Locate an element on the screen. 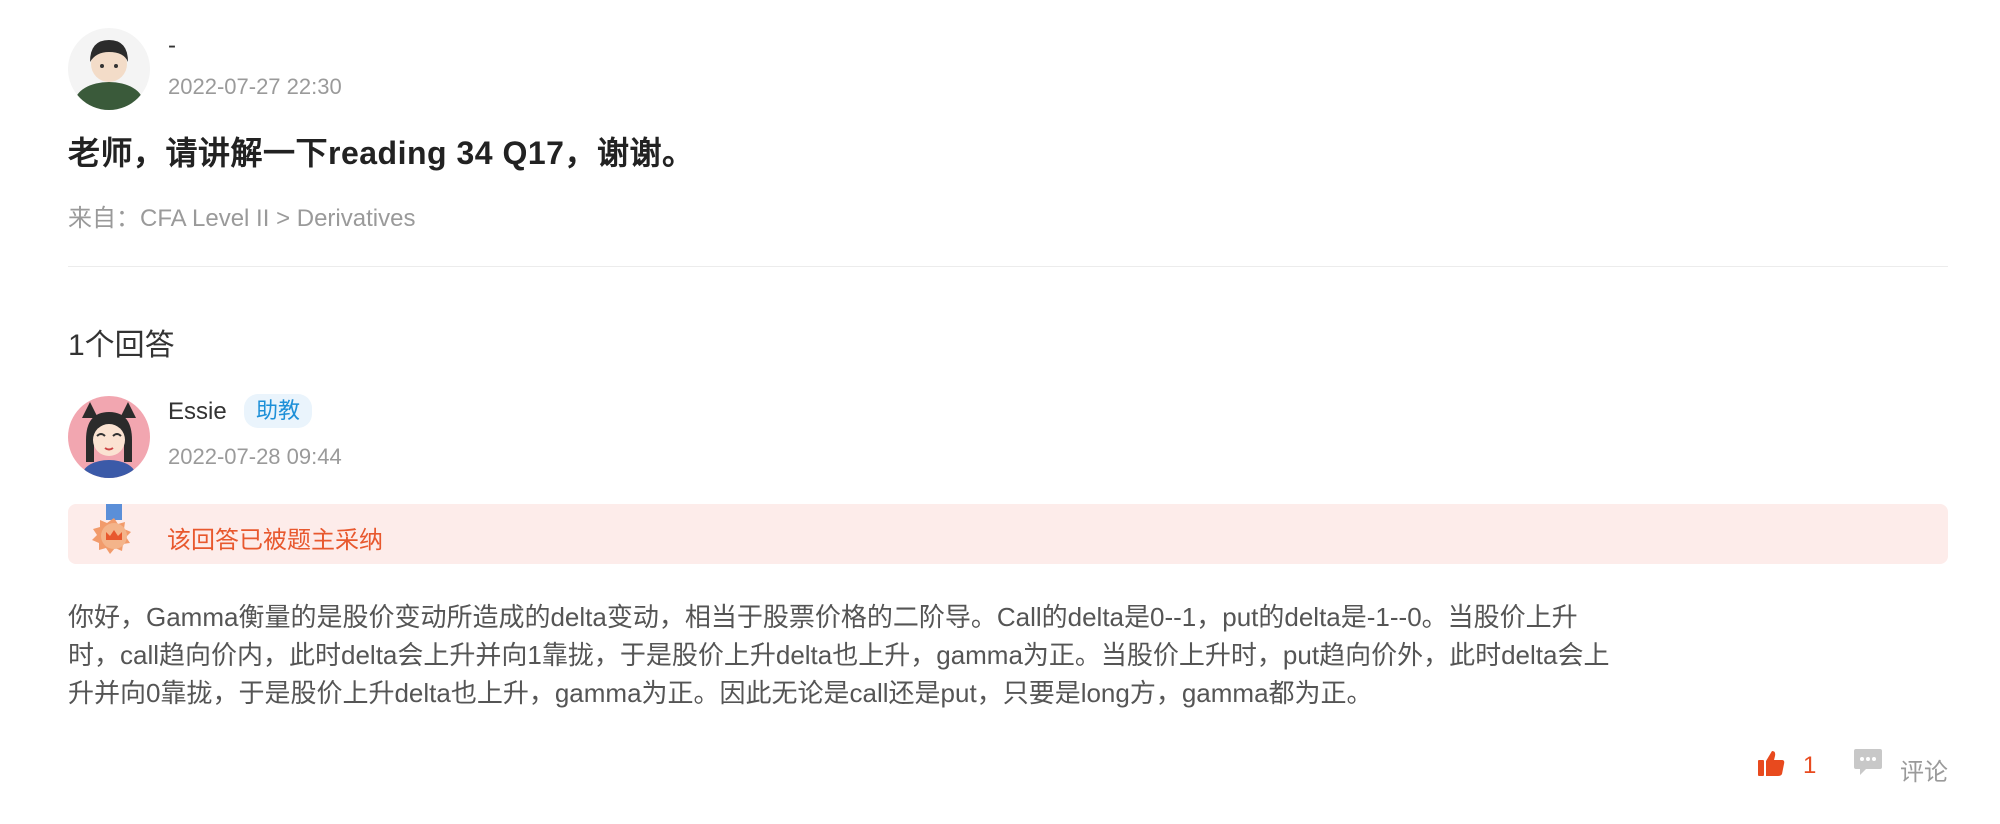 The height and width of the screenshot is (824, 2000). question-title: 老师，请讲解一下reading 34 Q17，谢谢。 is located at coordinates (381, 153).